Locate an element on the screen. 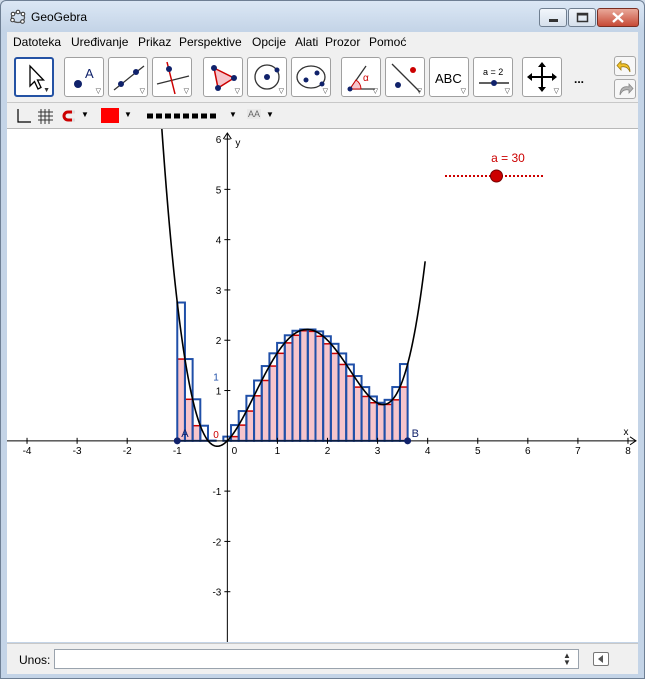 The height and width of the screenshot is (679, 645). minimize-icon is located at coordinates (553, 20).